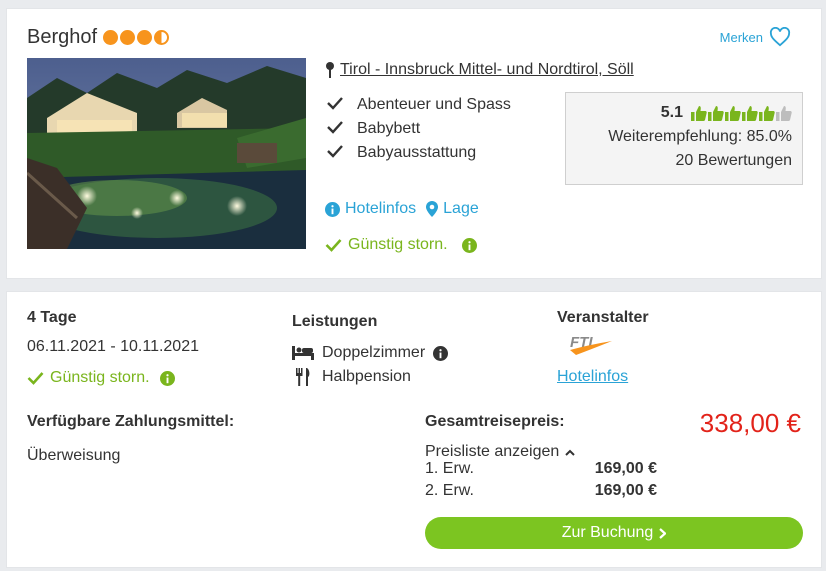  Describe the element at coordinates (733, 160) in the screenshot. I see `review-count: 20 Bewertungen` at that location.